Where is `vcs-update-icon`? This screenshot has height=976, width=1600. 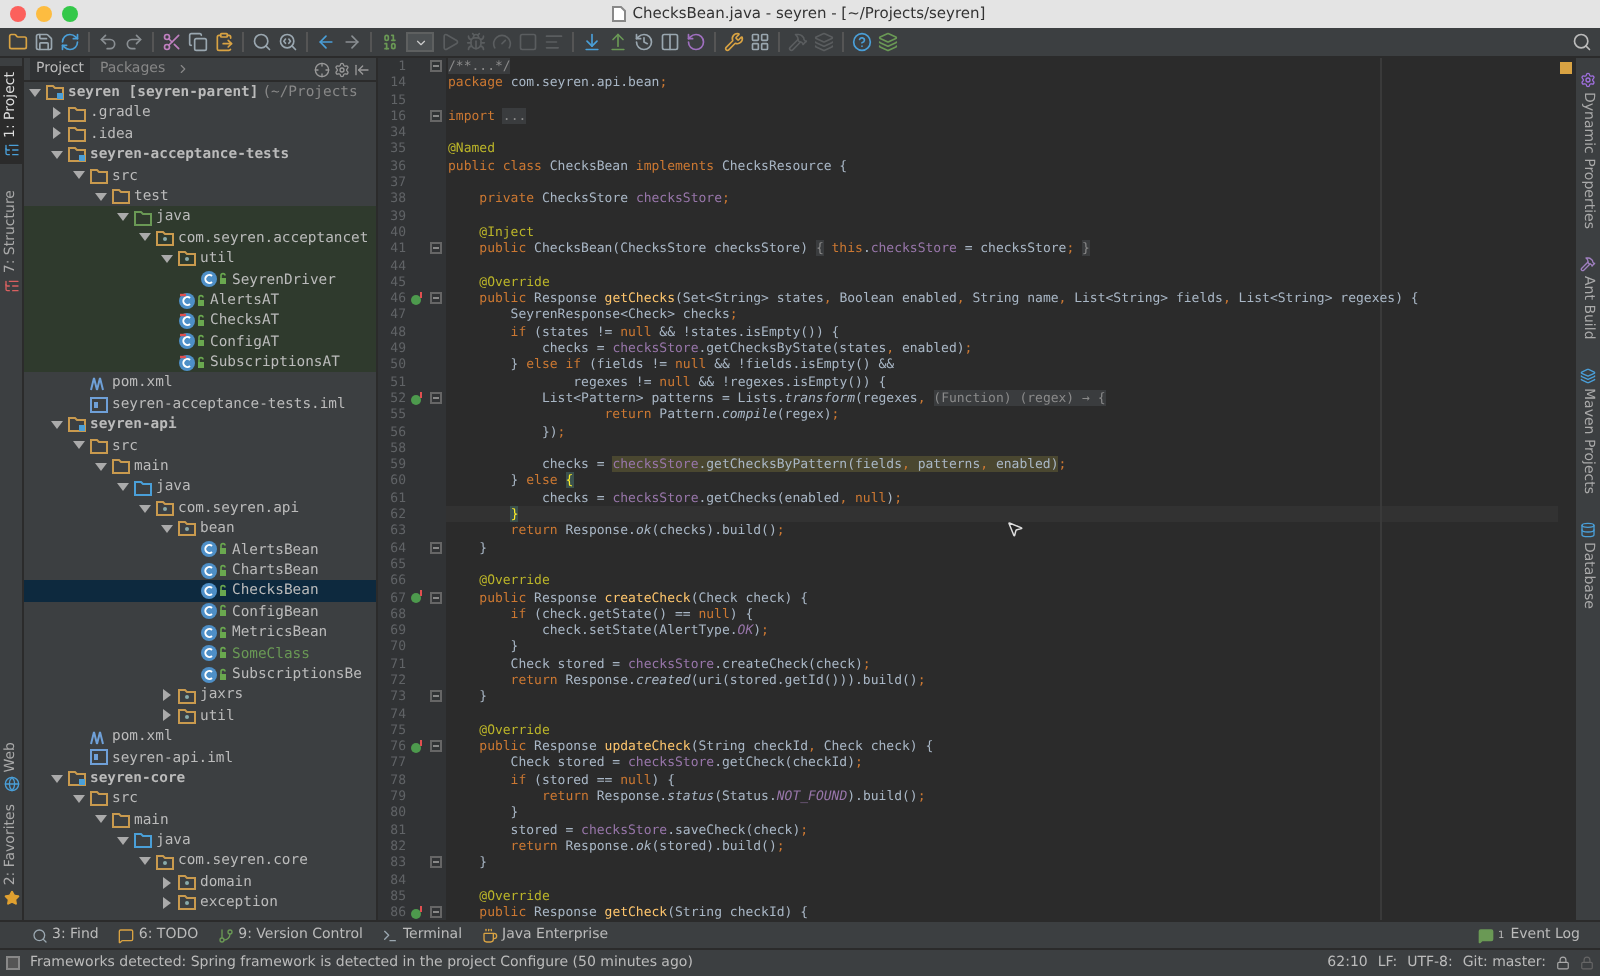
vcs-update-icon is located at coordinates (592, 42).